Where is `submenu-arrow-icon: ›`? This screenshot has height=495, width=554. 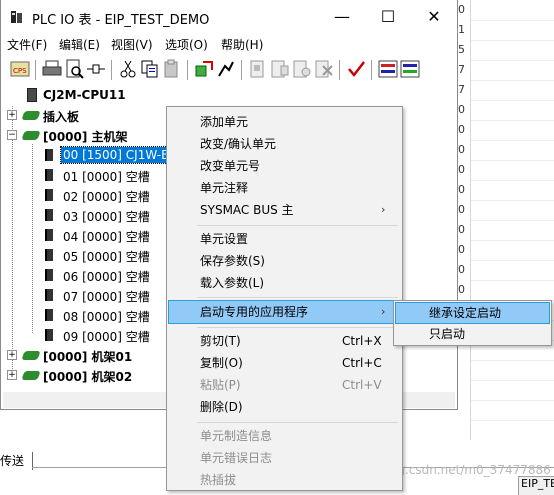 submenu-arrow-icon: › is located at coordinates (383, 311).